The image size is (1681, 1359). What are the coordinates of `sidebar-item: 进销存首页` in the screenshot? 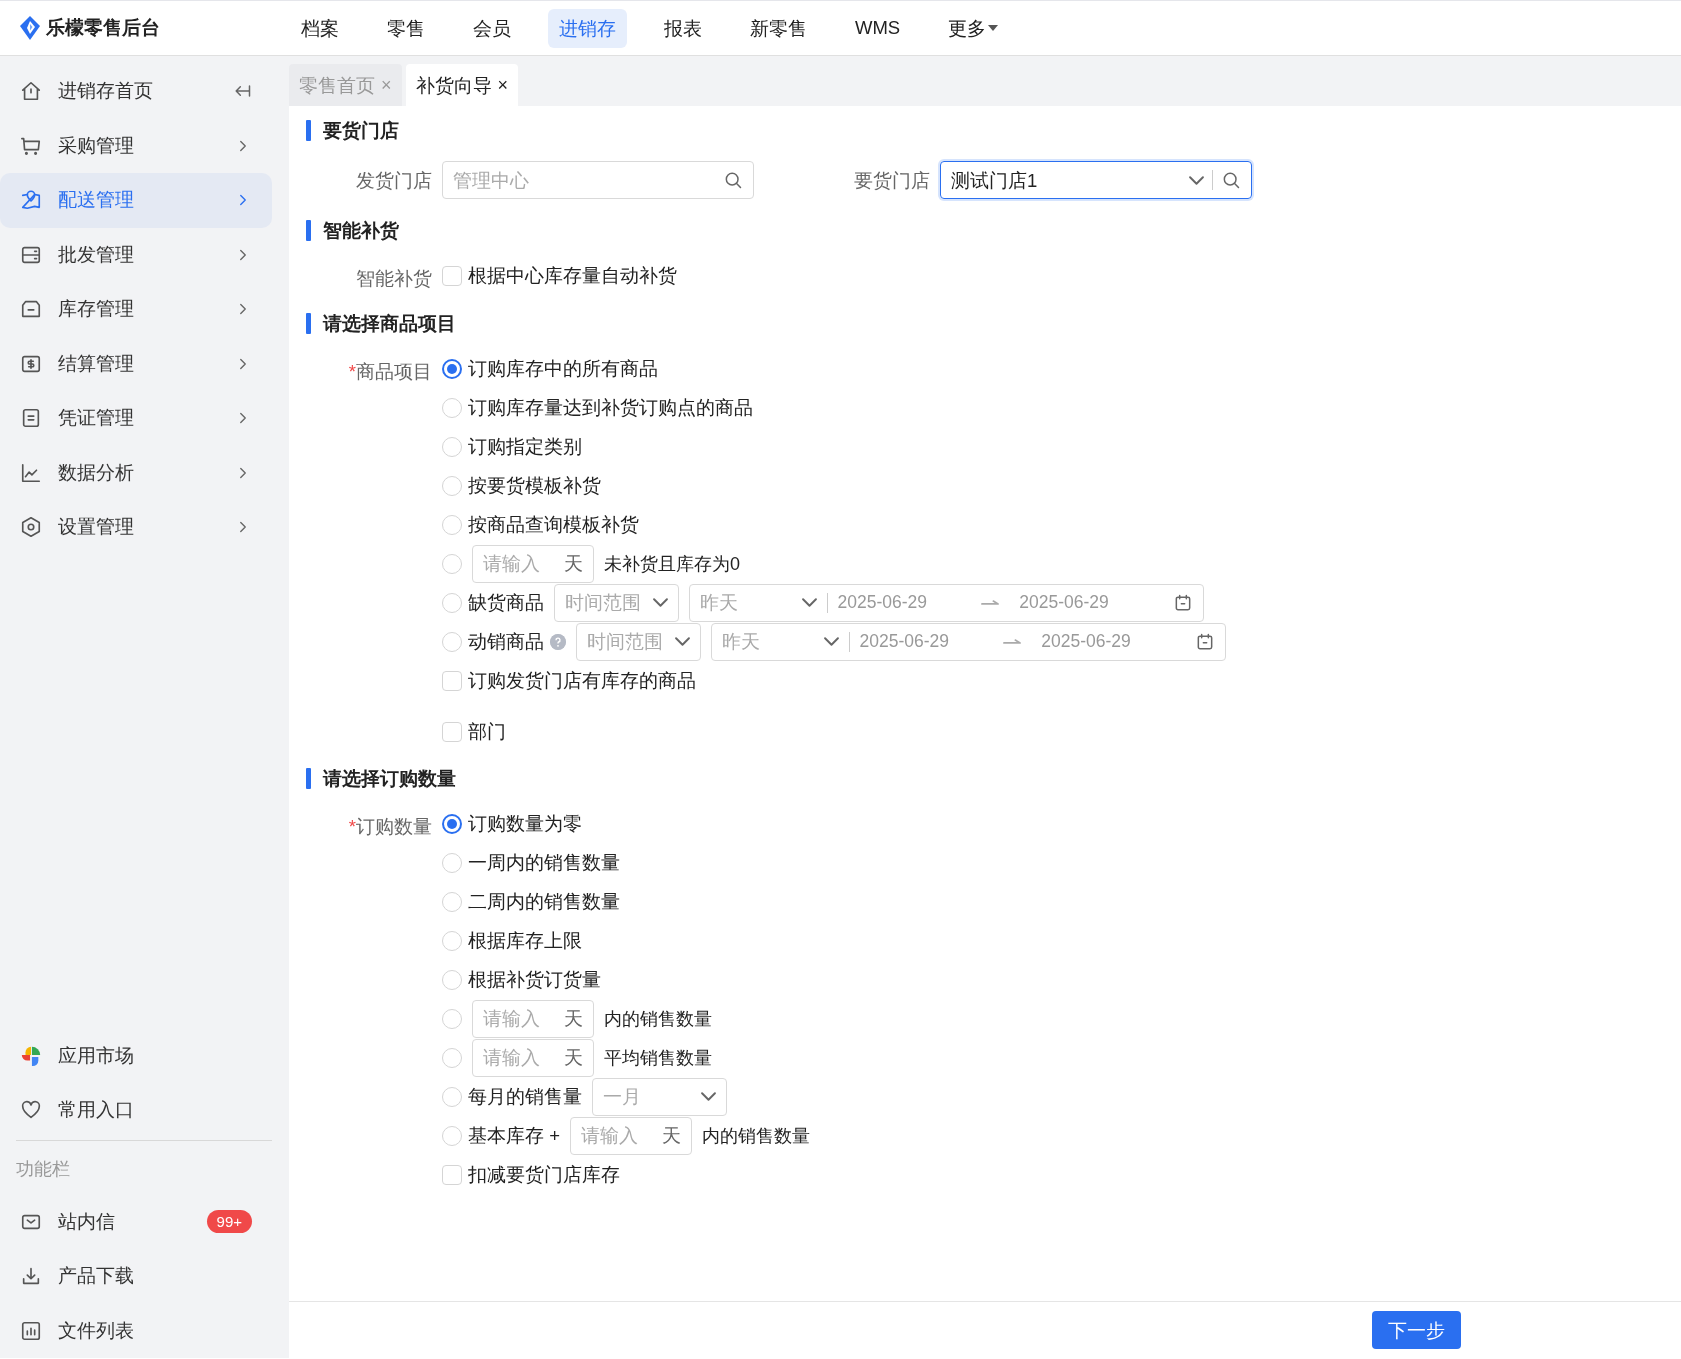 It's located at (136, 91).